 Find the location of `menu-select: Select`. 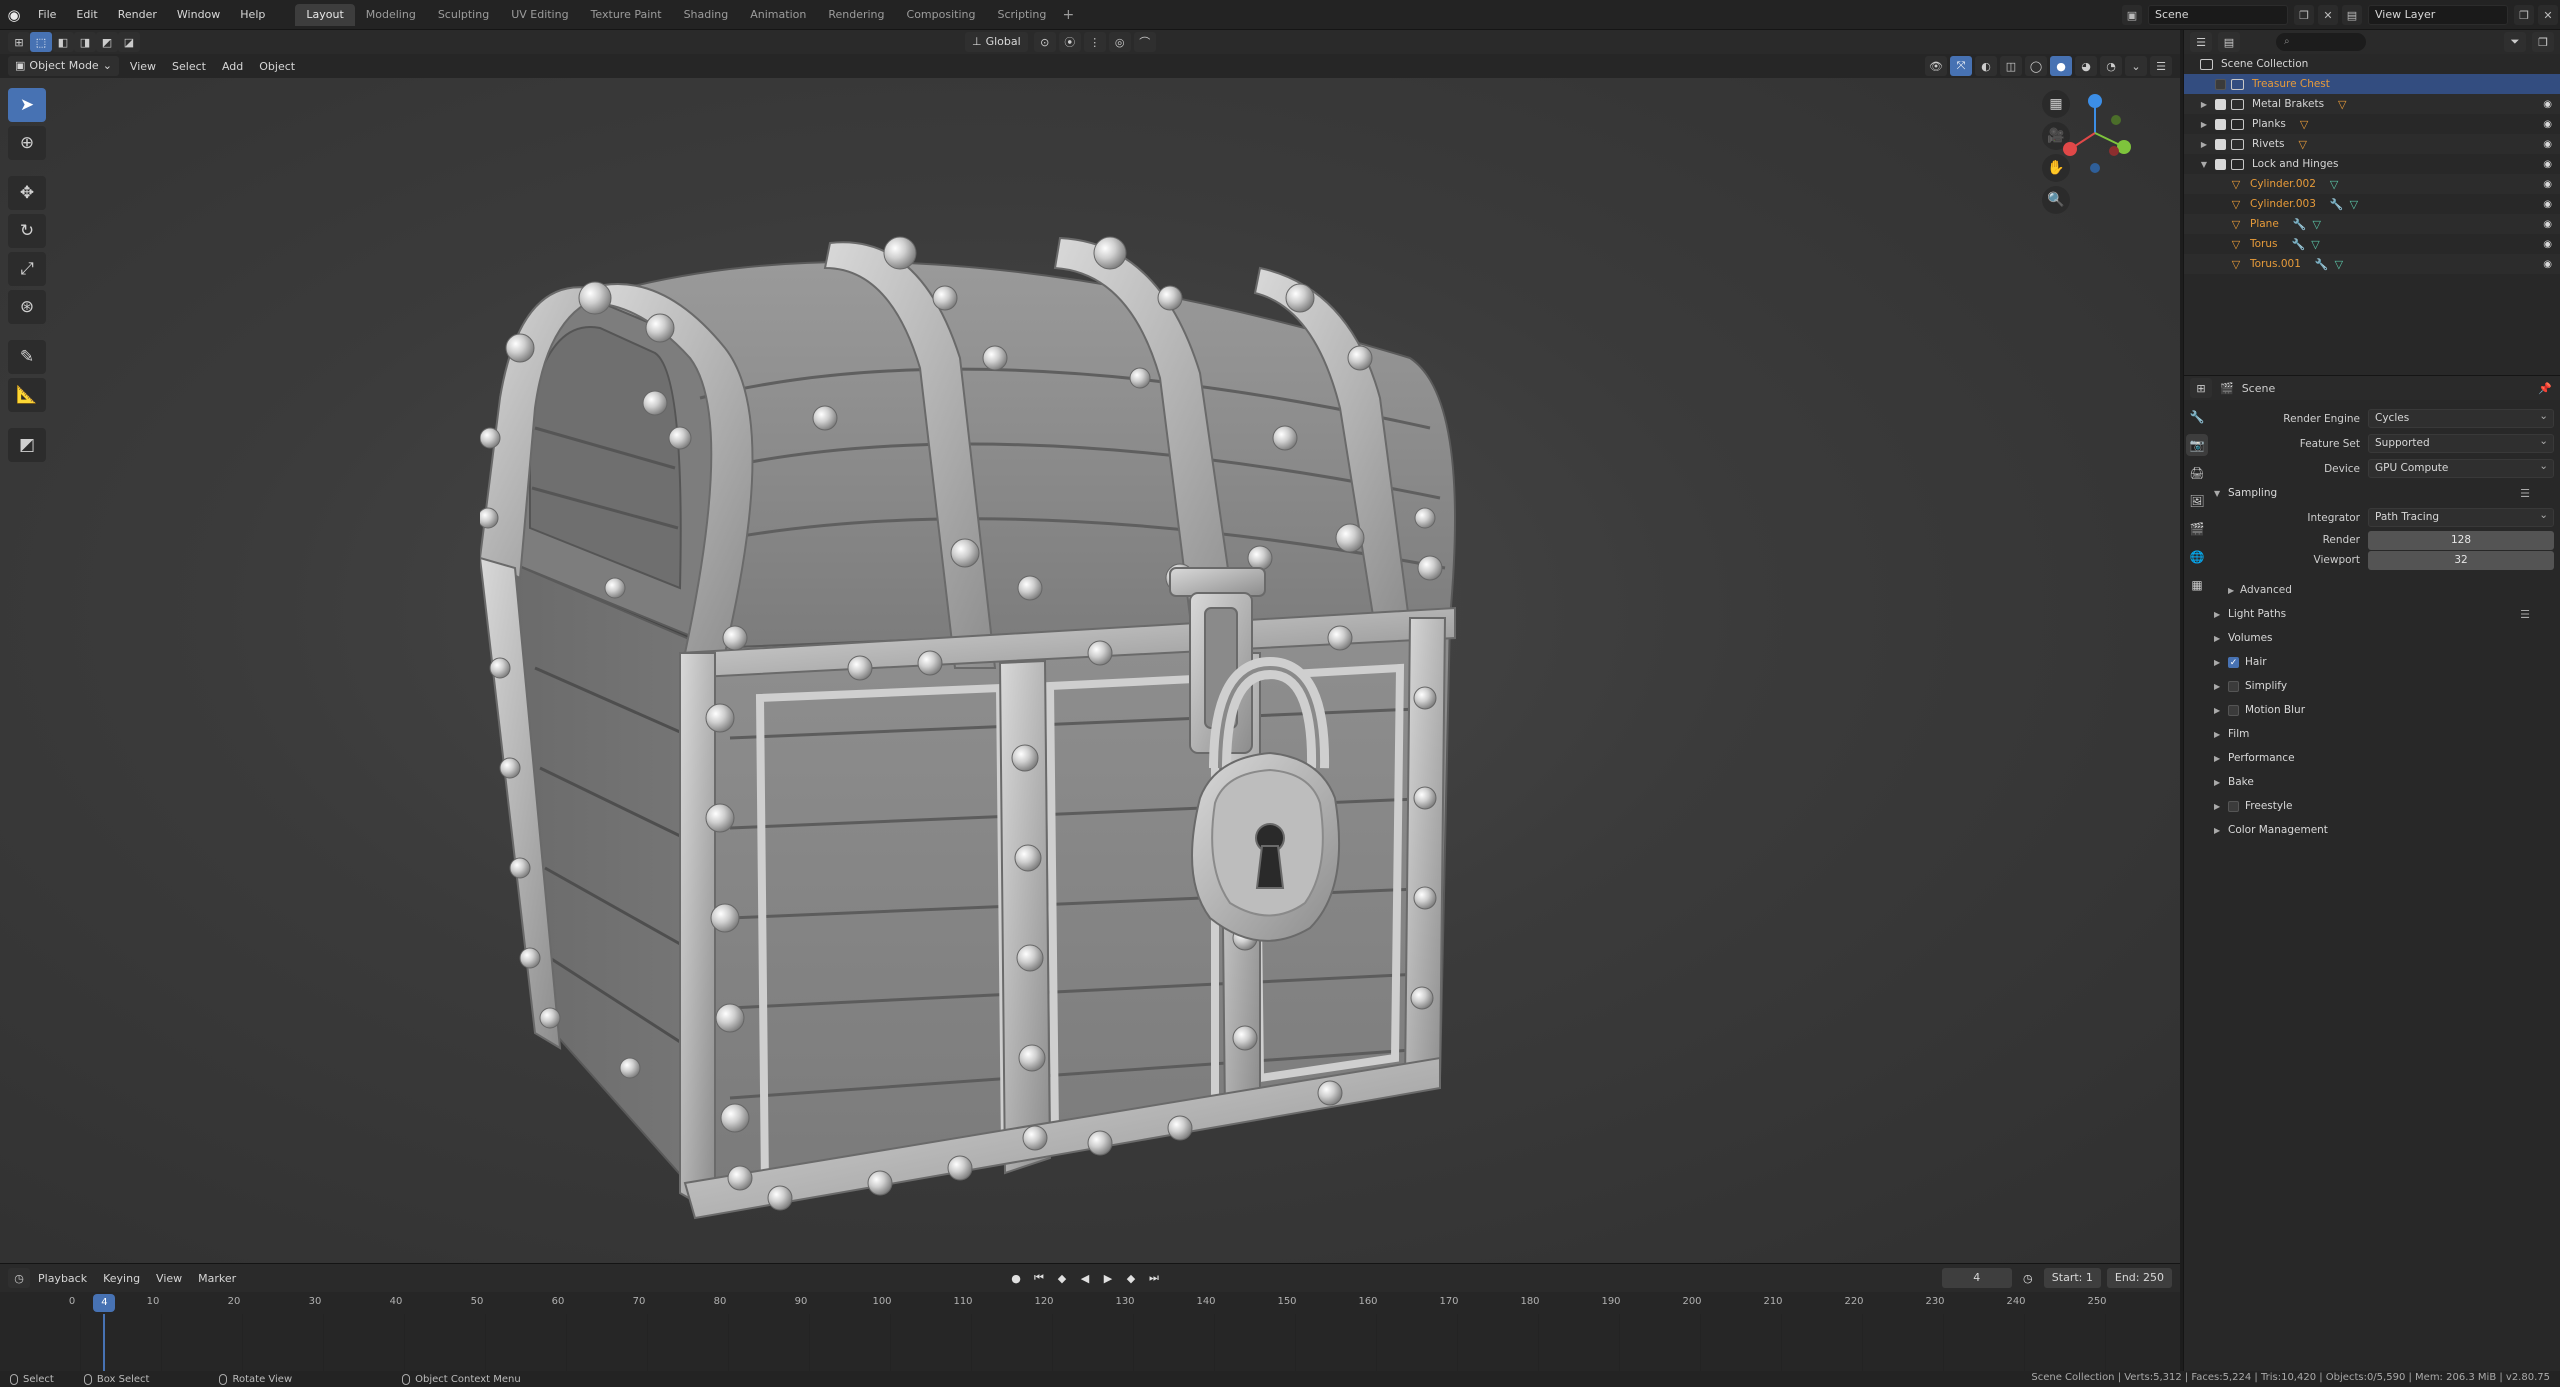

menu-select: Select is located at coordinates (189, 66).